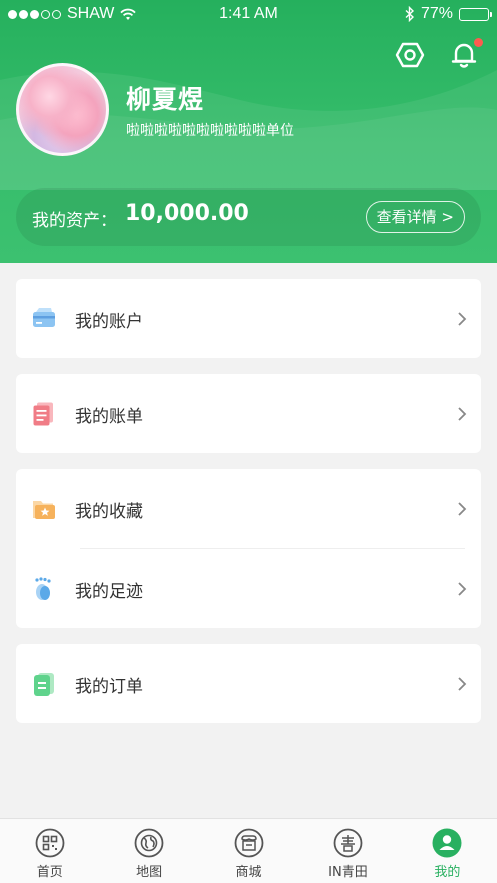 This screenshot has width=497, height=883. I want to click on tab-shop: 商城, so click(248, 851).